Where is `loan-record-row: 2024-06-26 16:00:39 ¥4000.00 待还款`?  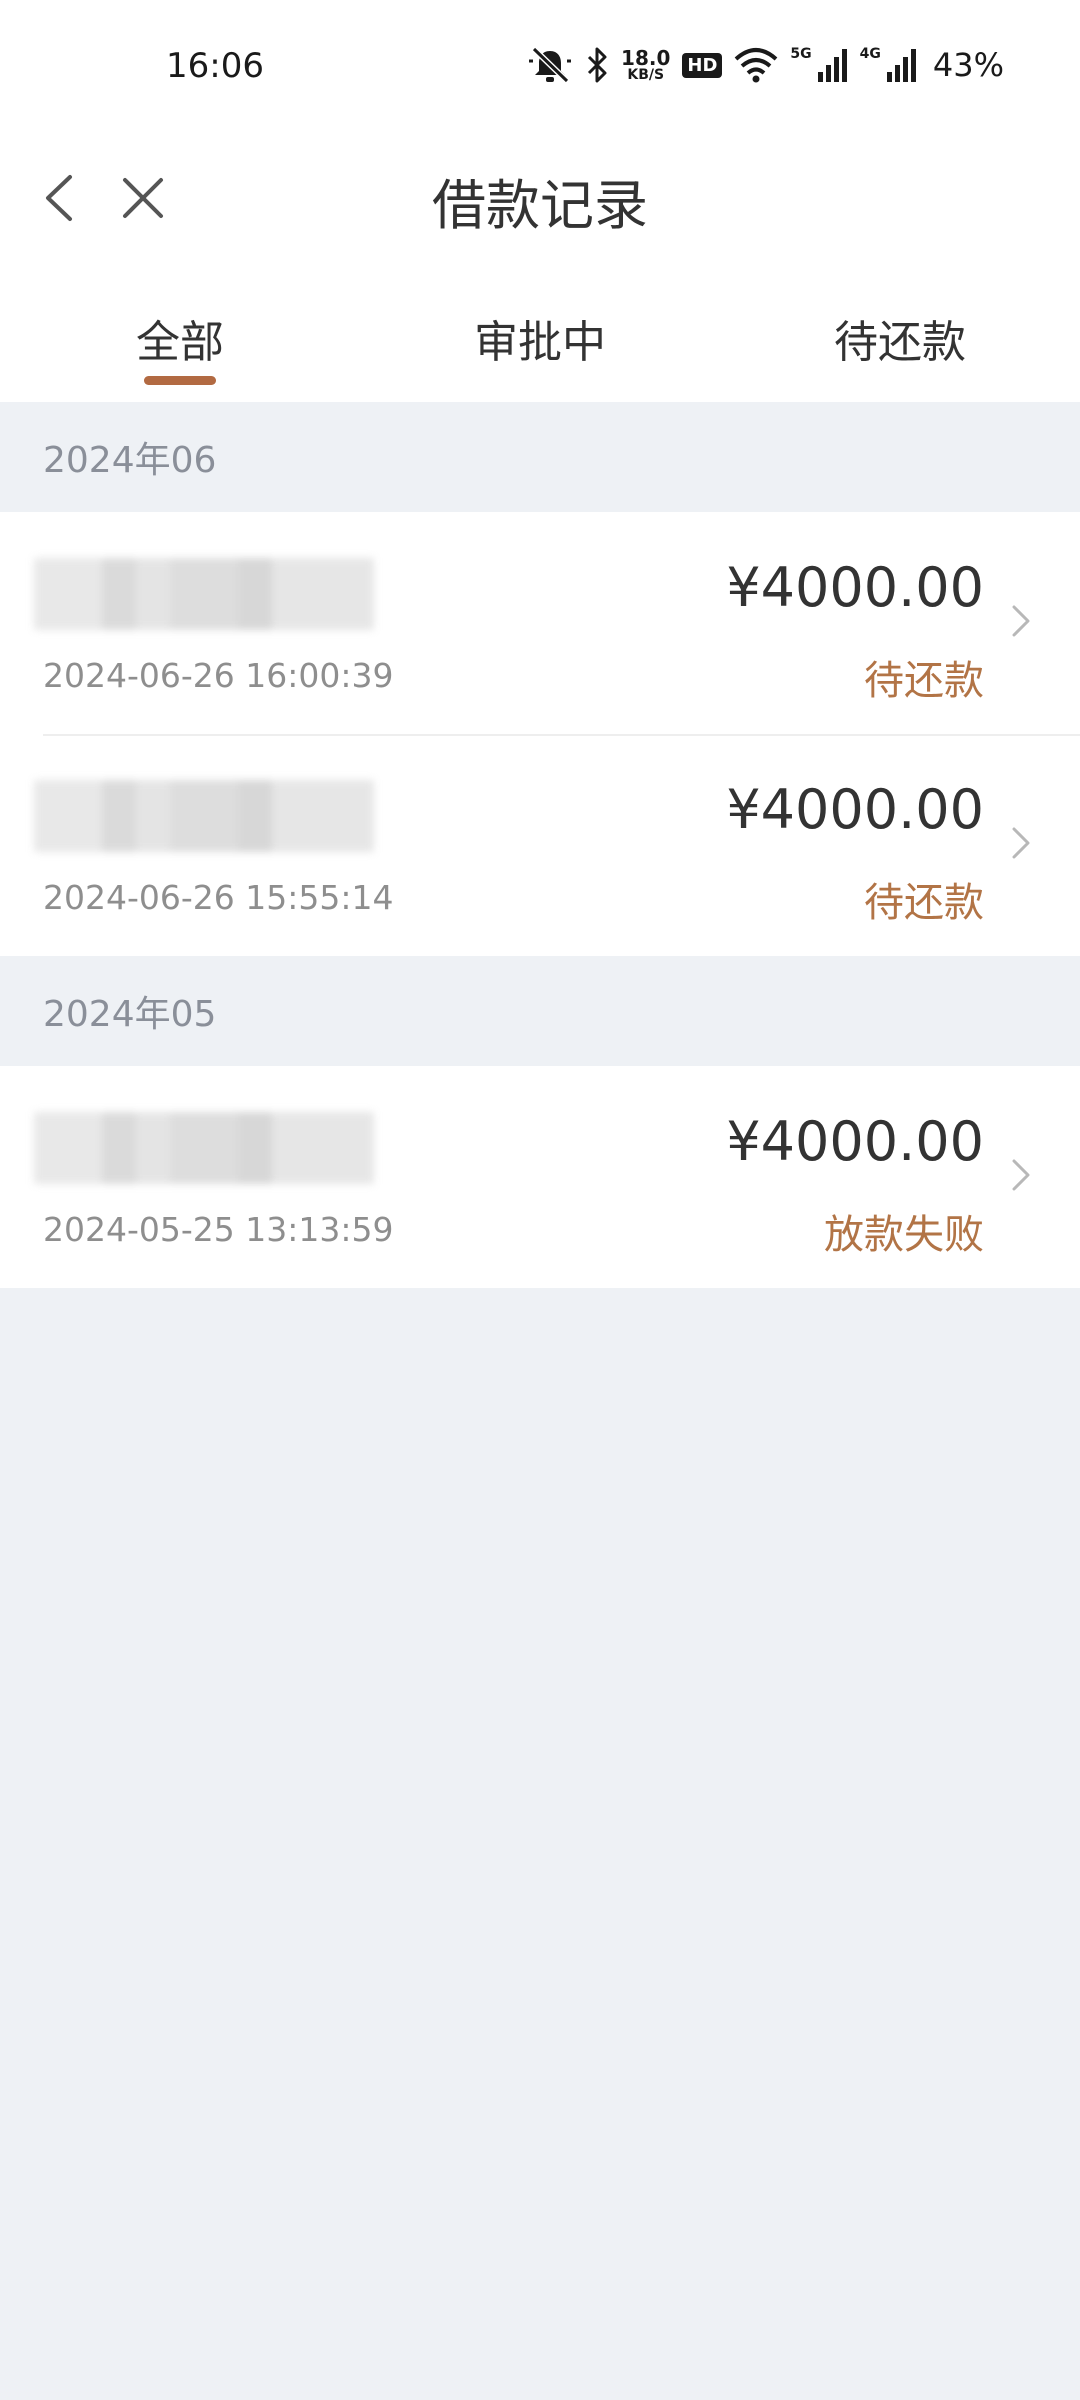
loan-record-row: 2024-06-26 16:00:39 ¥4000.00 待还款 is located at coordinates (540, 623).